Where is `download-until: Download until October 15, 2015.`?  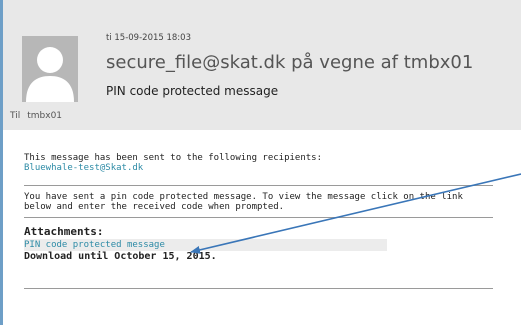 download-until: Download until October 15, 2015. is located at coordinates (120, 256).